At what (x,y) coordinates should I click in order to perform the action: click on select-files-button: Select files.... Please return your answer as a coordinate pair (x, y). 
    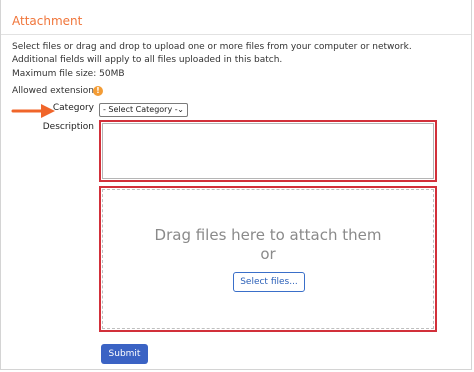
    Looking at the image, I should click on (269, 282).